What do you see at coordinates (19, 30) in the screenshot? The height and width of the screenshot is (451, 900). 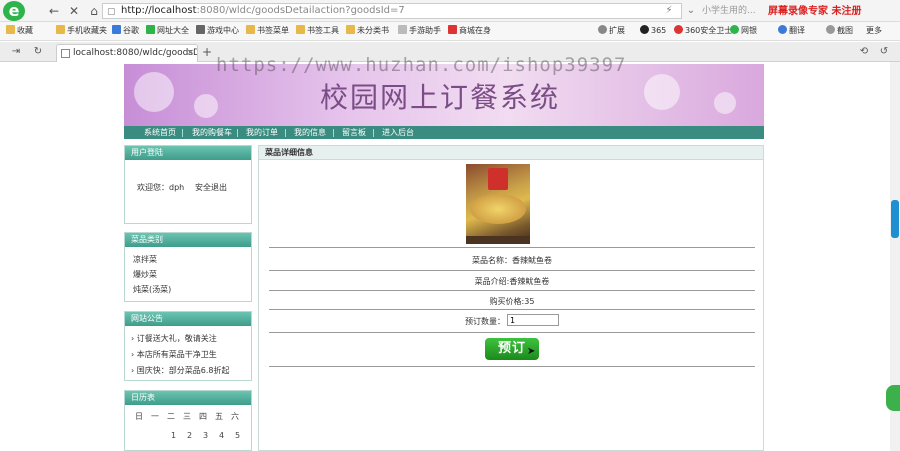 I see `bookmark-item: 收藏` at bounding box center [19, 30].